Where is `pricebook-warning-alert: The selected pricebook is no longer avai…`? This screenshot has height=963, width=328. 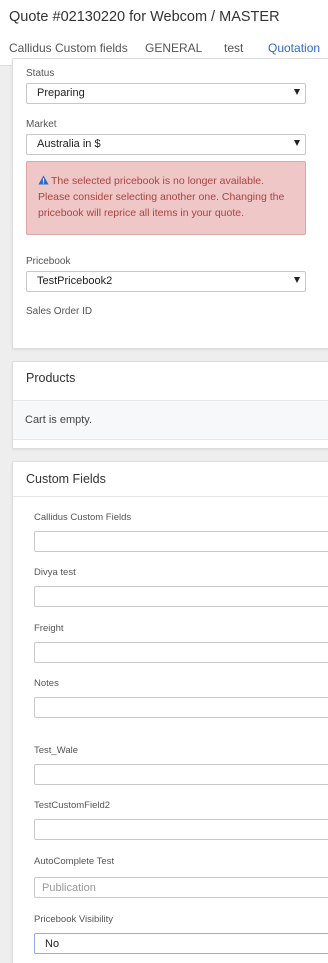 pricebook-warning-alert: The selected pricebook is no longer avai… is located at coordinates (166, 198).